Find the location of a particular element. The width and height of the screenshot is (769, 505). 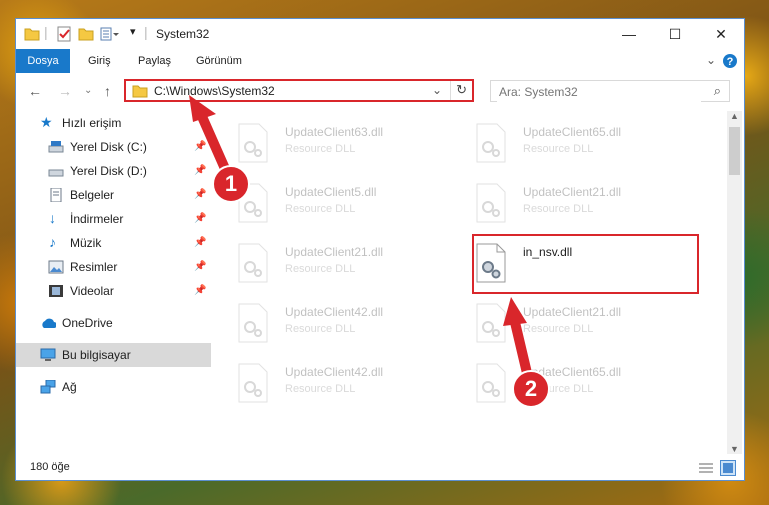

sidebar-item-local-disk-c: Yerel Disk (C:) 📌 is located at coordinates (113, 147).